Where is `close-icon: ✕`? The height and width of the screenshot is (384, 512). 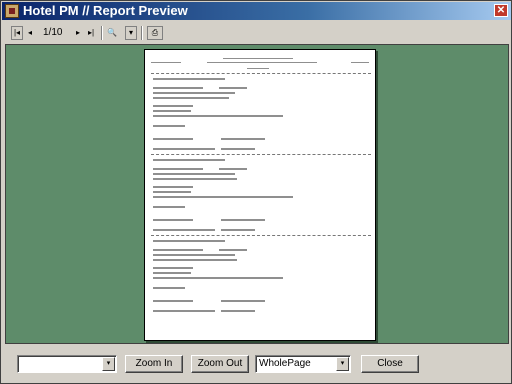
close-icon: ✕ is located at coordinates (501, 10).